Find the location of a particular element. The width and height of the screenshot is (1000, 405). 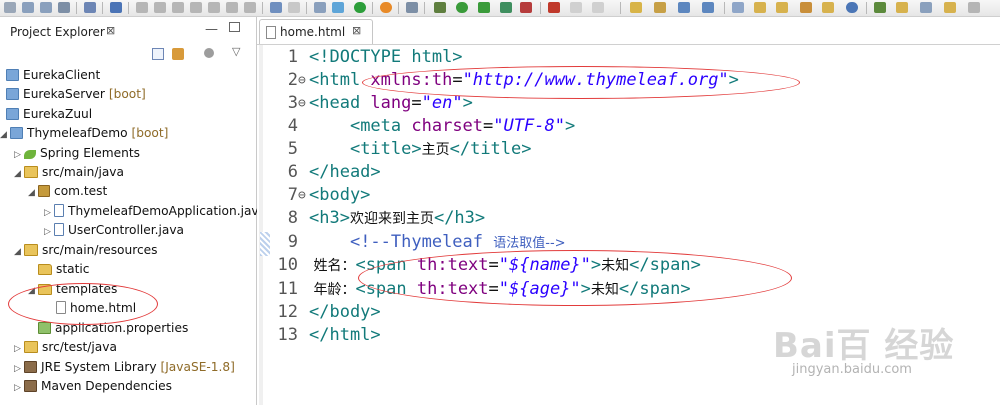

step-over-icon is located at coordinates (232, 7).